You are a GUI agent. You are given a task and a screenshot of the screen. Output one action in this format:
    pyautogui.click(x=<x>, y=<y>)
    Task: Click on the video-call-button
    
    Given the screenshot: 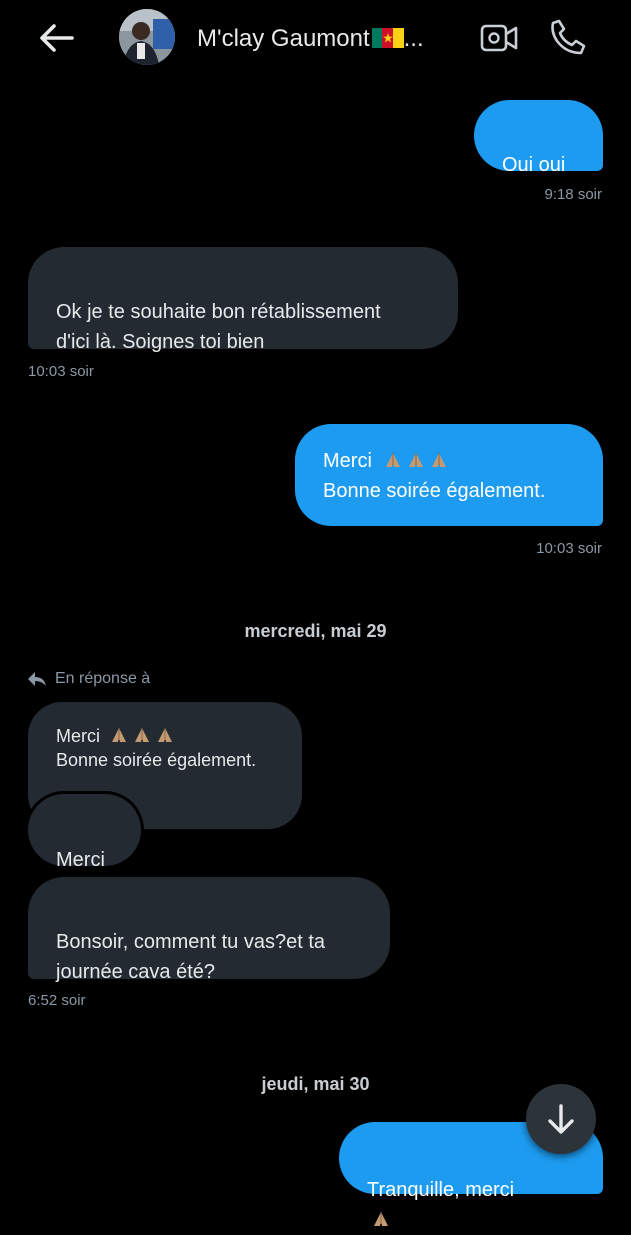 What is the action you would take?
    pyautogui.click(x=499, y=38)
    